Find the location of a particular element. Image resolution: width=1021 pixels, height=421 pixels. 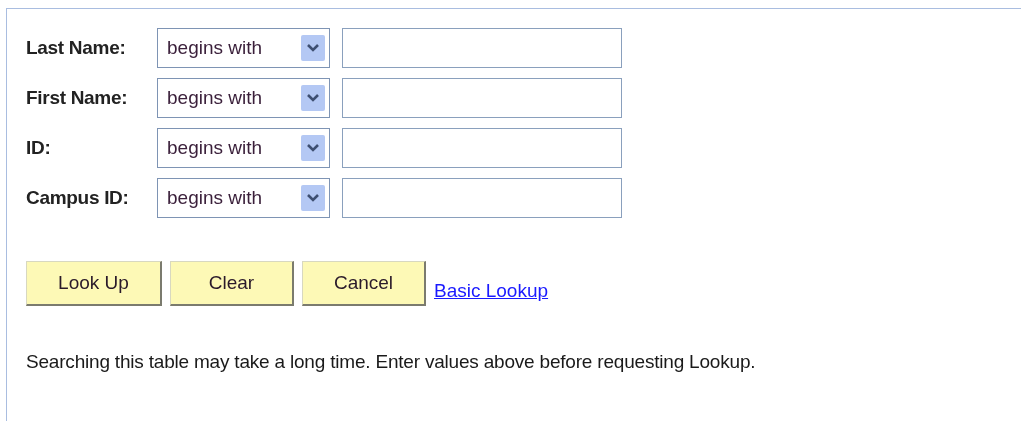

info-text: Searching this table may take a long time. Enter values above before requesting Lookup. is located at coordinates (391, 362).